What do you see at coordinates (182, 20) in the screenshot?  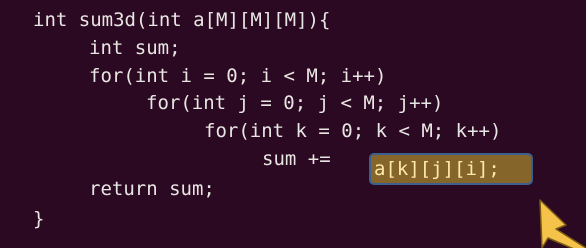 I see `code-line-1: int sum3d(int a[M][M][M]){` at bounding box center [182, 20].